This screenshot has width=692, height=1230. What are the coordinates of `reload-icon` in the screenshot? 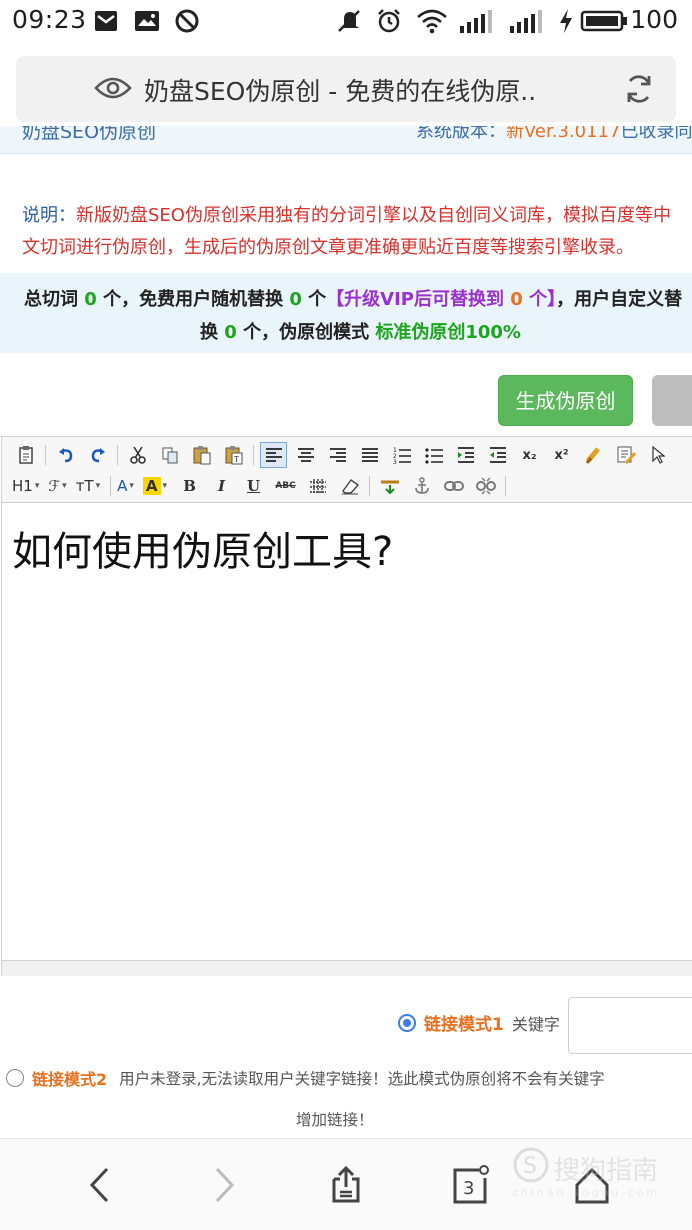 It's located at (639, 89).